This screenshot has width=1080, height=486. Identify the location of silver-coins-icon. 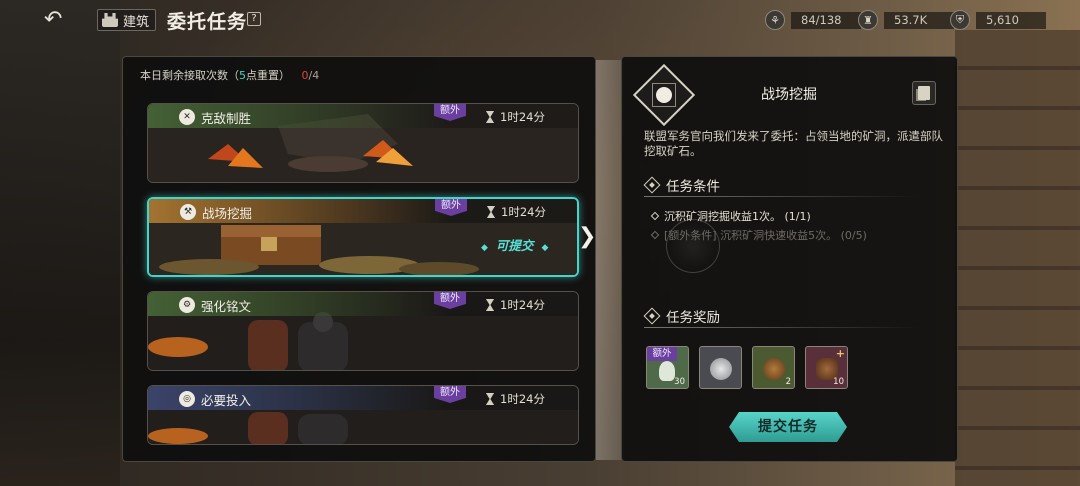
(721, 369).